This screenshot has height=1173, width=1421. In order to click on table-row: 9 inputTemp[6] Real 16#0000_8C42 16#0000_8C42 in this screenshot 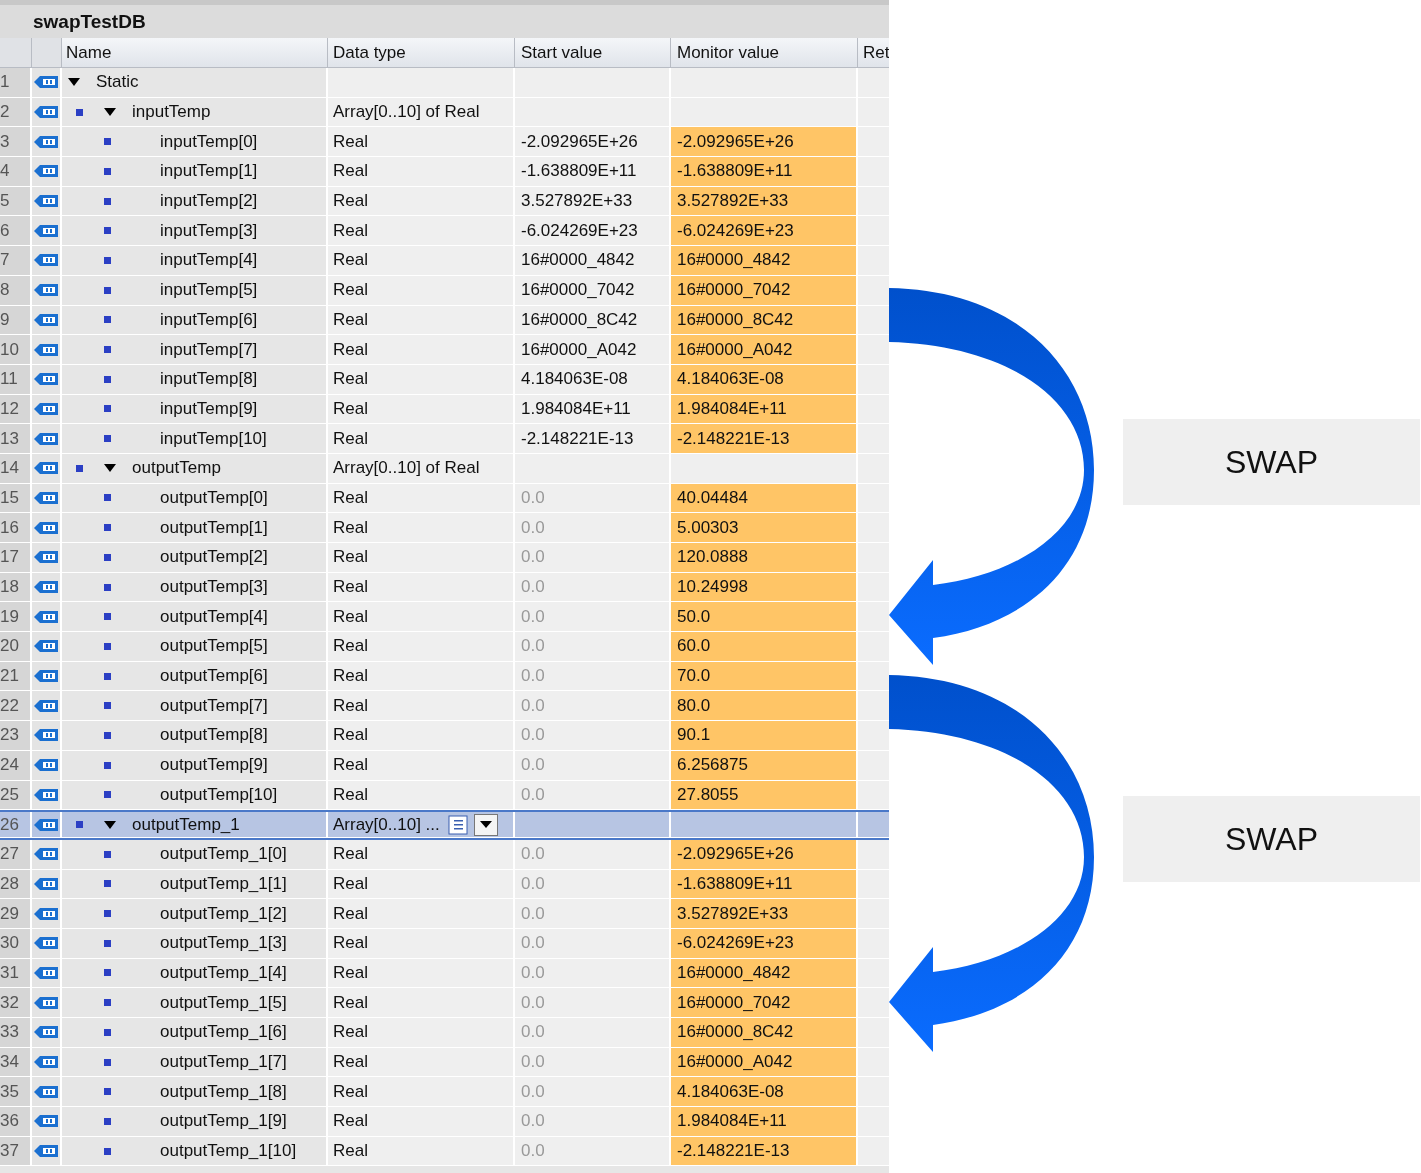, I will do `click(444, 320)`.